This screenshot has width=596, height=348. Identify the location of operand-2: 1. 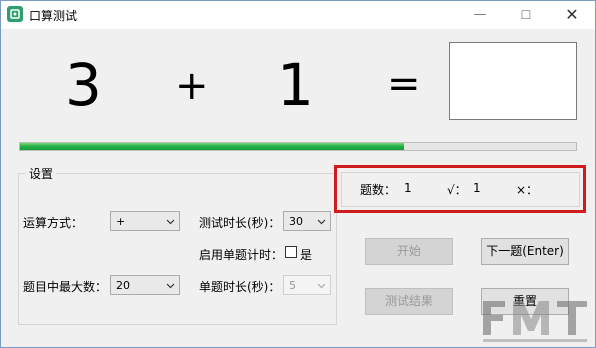
(295, 85).